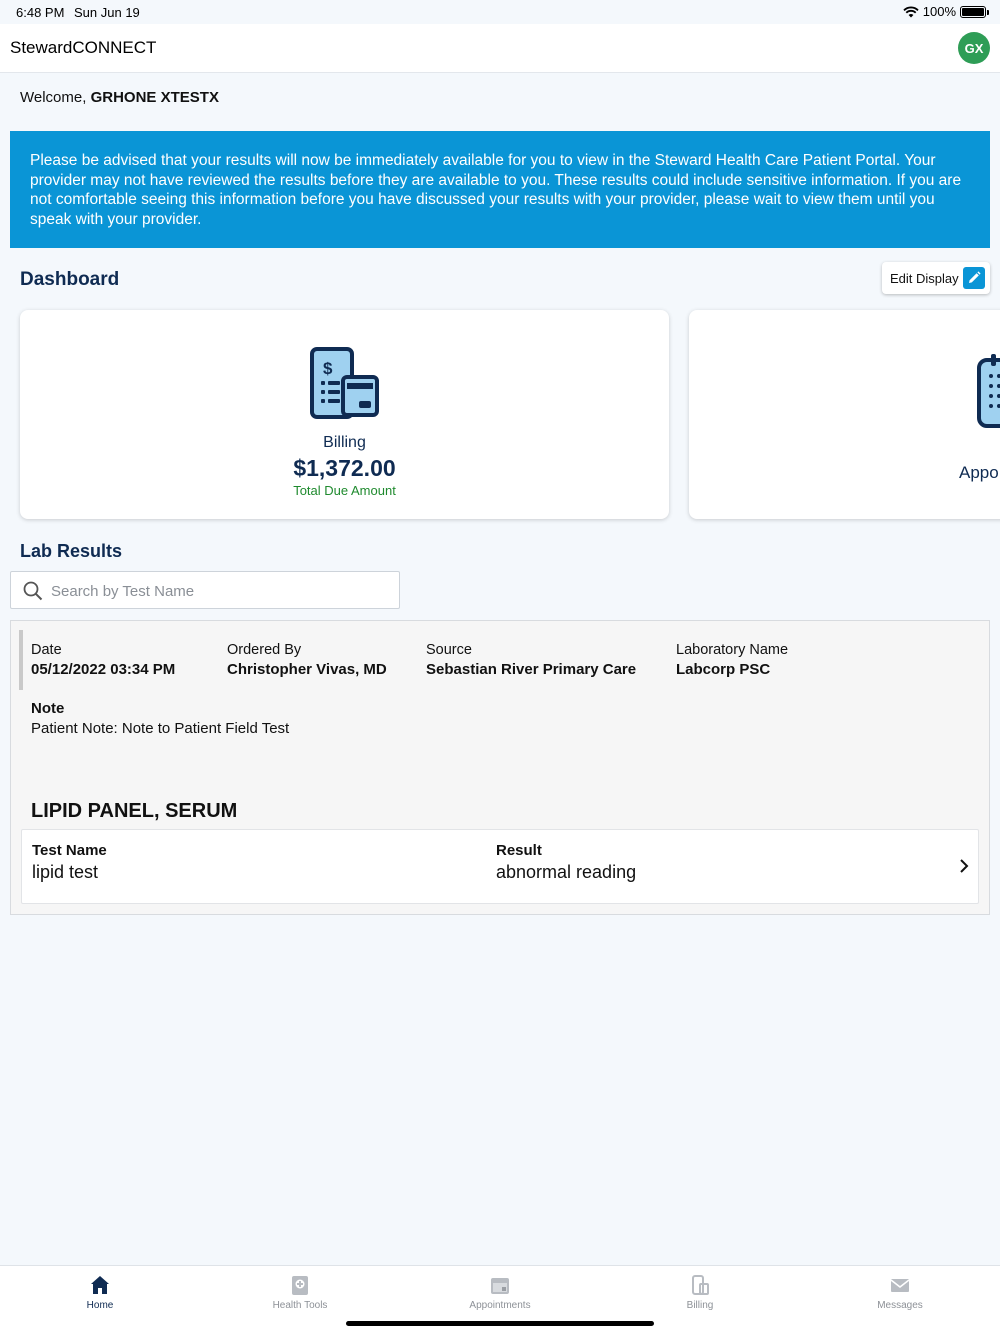  Describe the element at coordinates (21, 660) in the screenshot. I see `panel-accent-bar` at that location.